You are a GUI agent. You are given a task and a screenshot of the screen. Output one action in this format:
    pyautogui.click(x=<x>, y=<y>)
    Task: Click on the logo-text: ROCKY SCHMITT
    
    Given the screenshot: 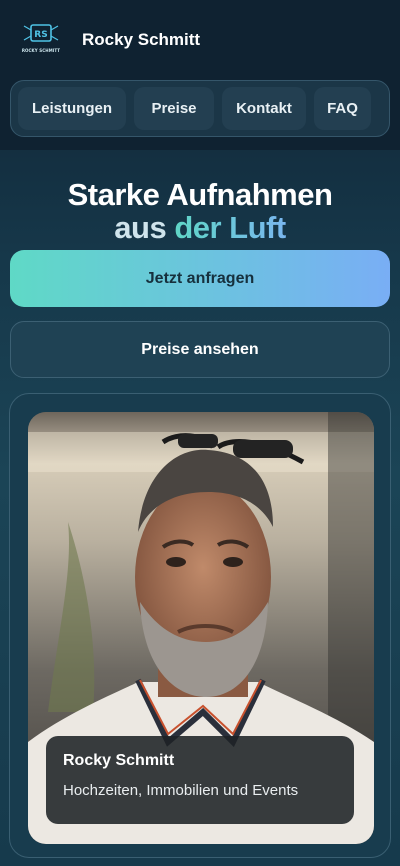 What is the action you would take?
    pyautogui.click(x=41, y=50)
    